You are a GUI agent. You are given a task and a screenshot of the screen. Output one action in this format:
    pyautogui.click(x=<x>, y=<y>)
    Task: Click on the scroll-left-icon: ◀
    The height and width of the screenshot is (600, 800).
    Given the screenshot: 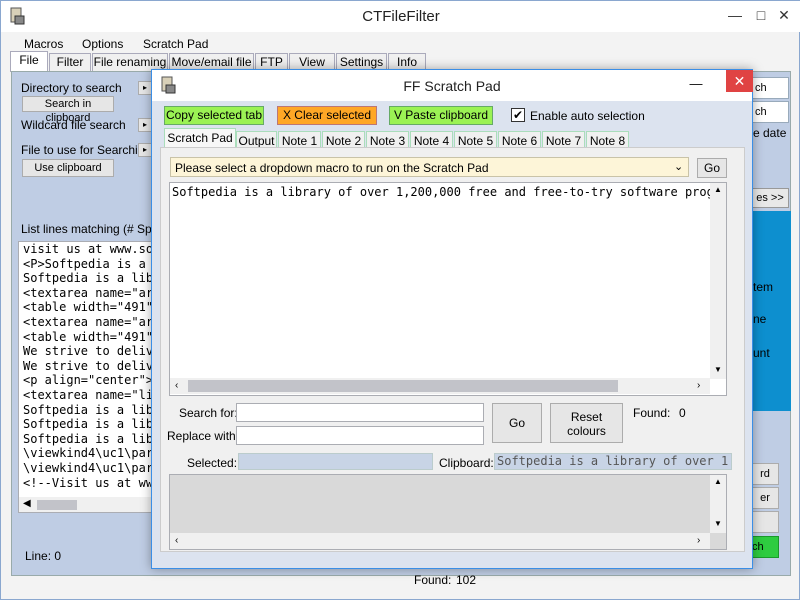 What is the action you would take?
    pyautogui.click(x=27, y=503)
    